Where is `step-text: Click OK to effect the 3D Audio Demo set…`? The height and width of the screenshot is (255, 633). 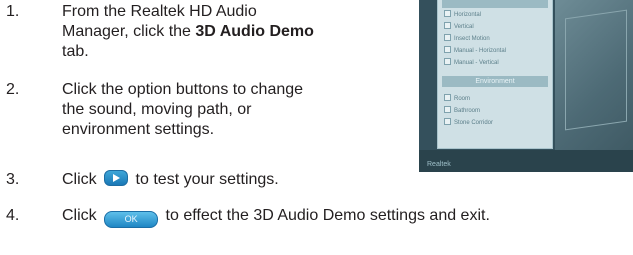
step-text: Click OK to effect the 3D Audio Demo set… is located at coordinates (276, 217).